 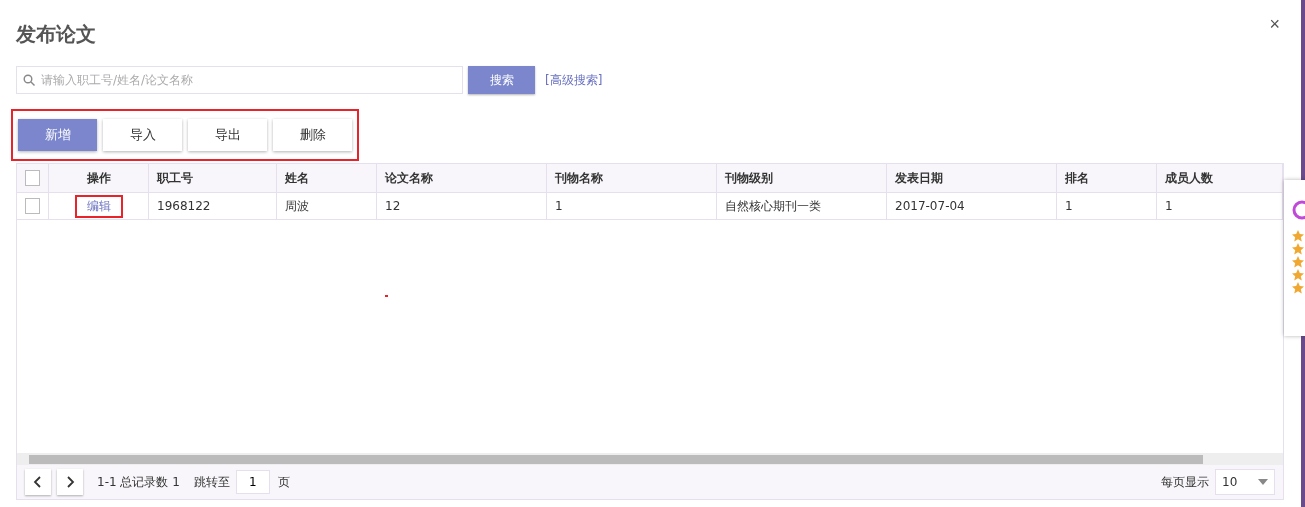 I want to click on search-field: 请输入职工号/姓名/论文名称, so click(x=239, y=80).